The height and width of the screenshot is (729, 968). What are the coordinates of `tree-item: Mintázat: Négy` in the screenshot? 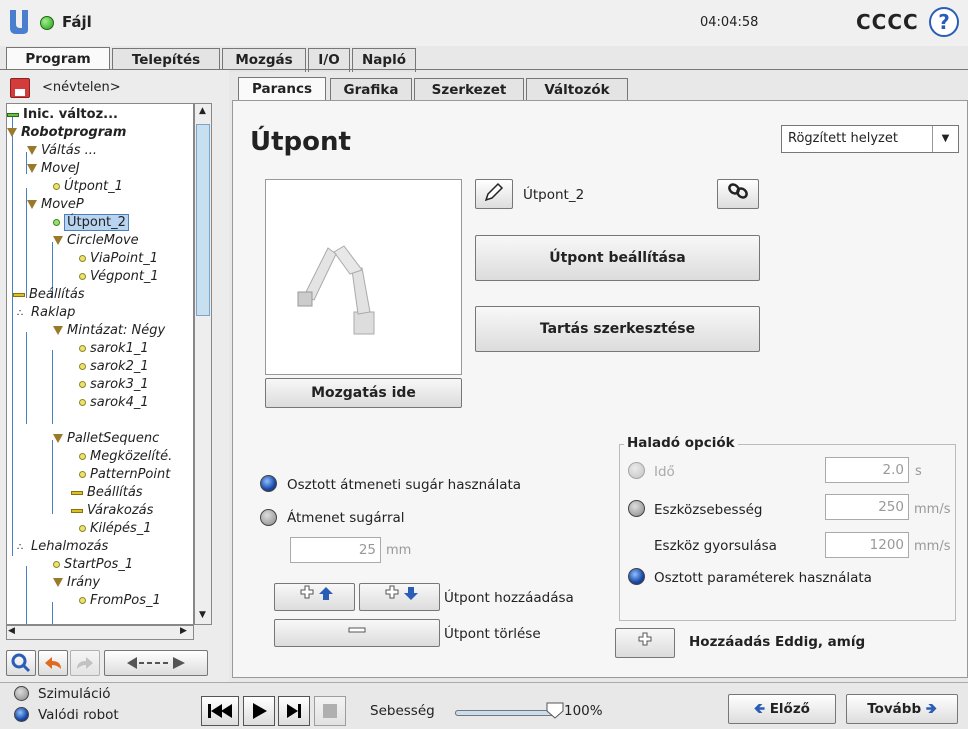 It's located at (109, 331).